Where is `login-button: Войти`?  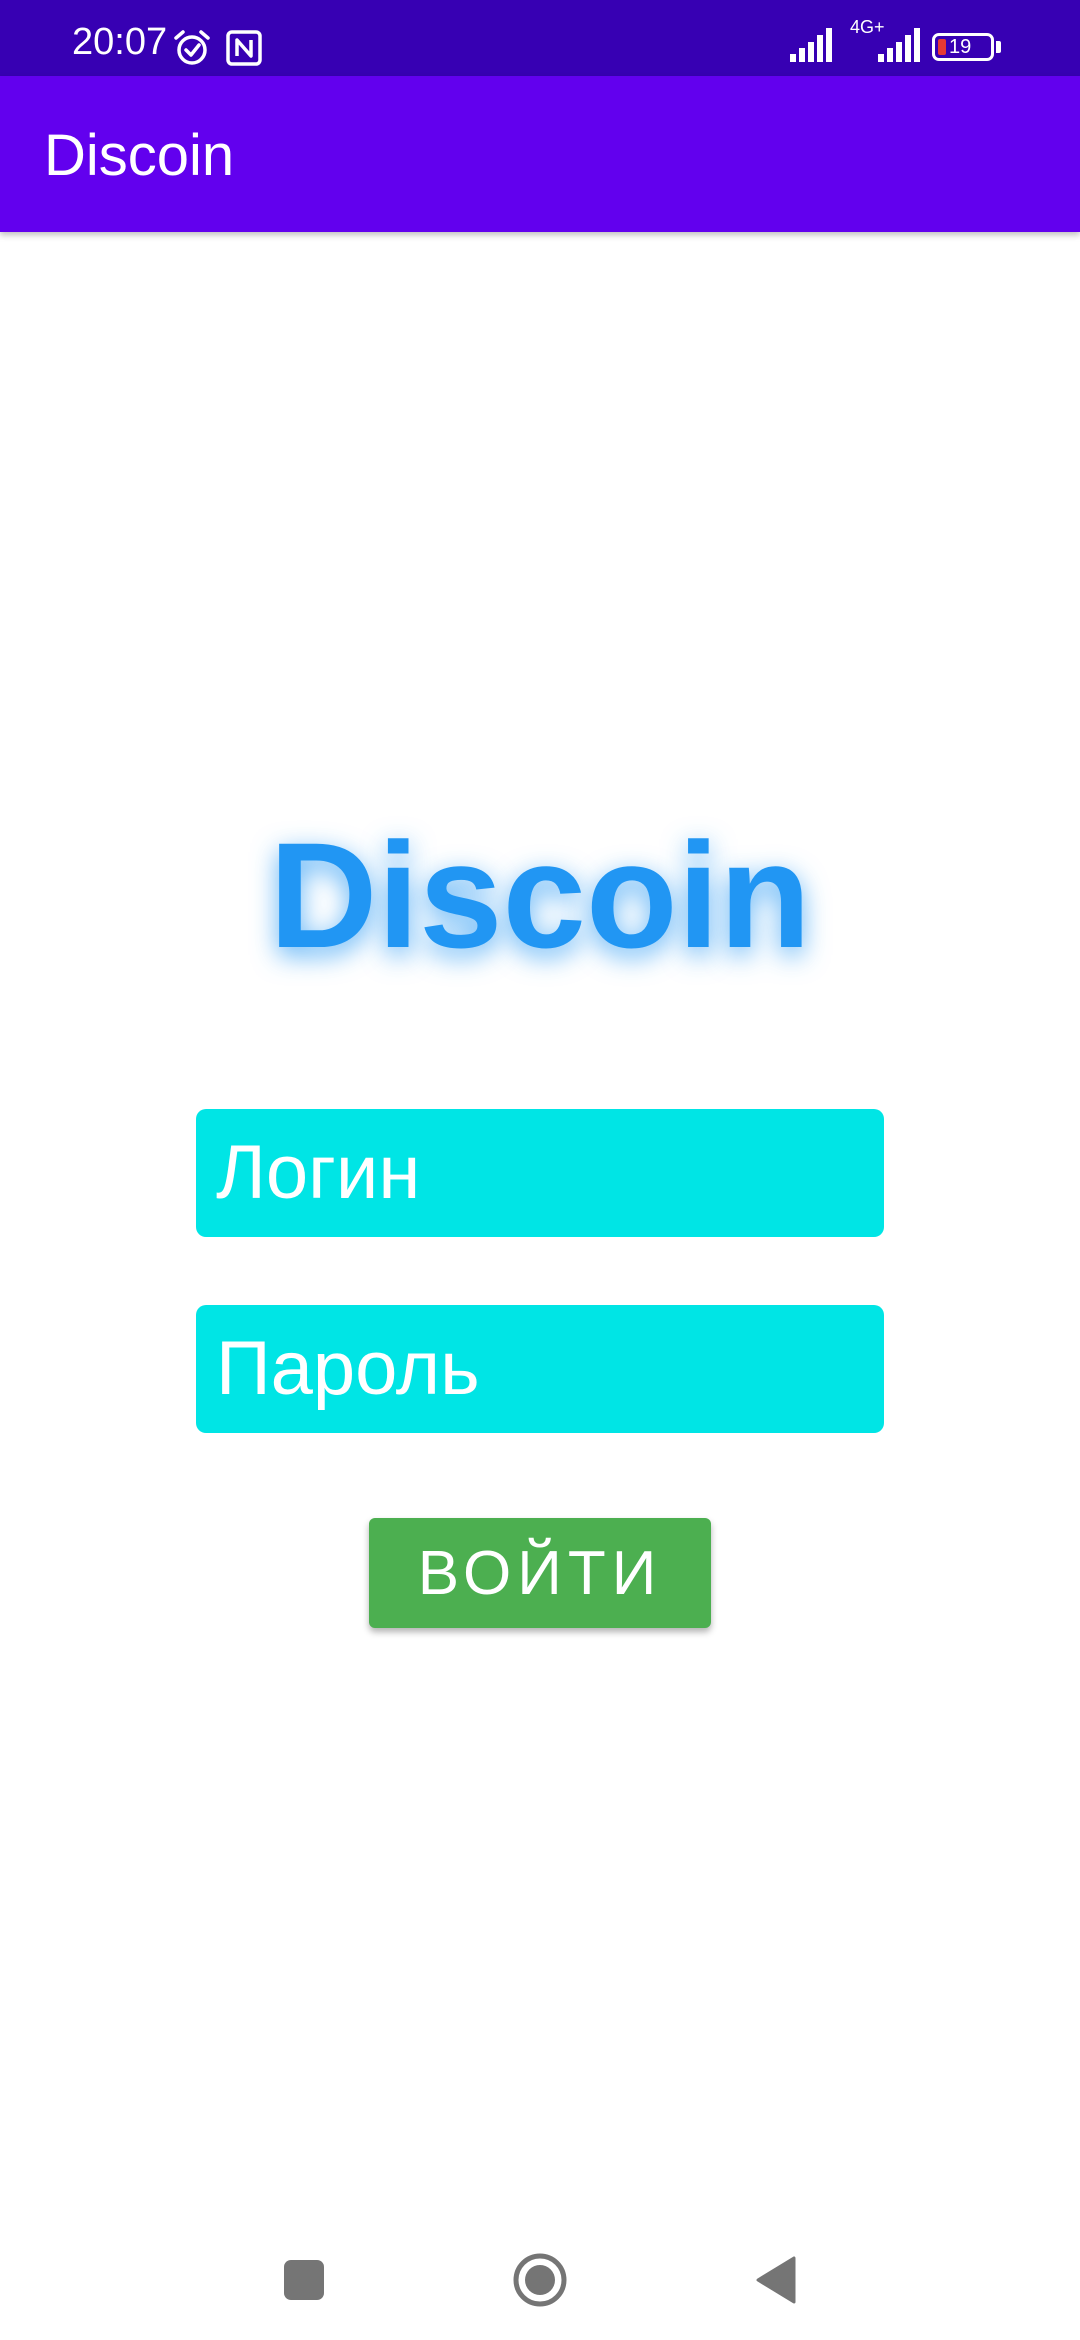
login-button: Войти is located at coordinates (540, 1573).